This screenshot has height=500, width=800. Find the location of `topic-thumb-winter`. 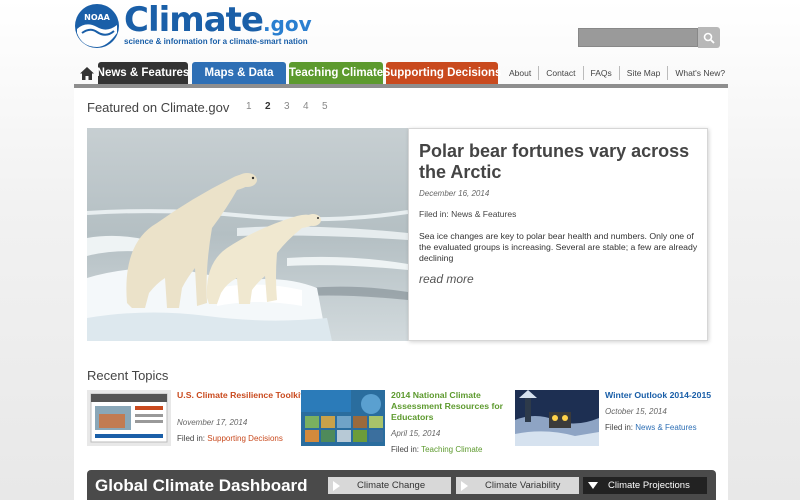

topic-thumb-winter is located at coordinates (557, 418).